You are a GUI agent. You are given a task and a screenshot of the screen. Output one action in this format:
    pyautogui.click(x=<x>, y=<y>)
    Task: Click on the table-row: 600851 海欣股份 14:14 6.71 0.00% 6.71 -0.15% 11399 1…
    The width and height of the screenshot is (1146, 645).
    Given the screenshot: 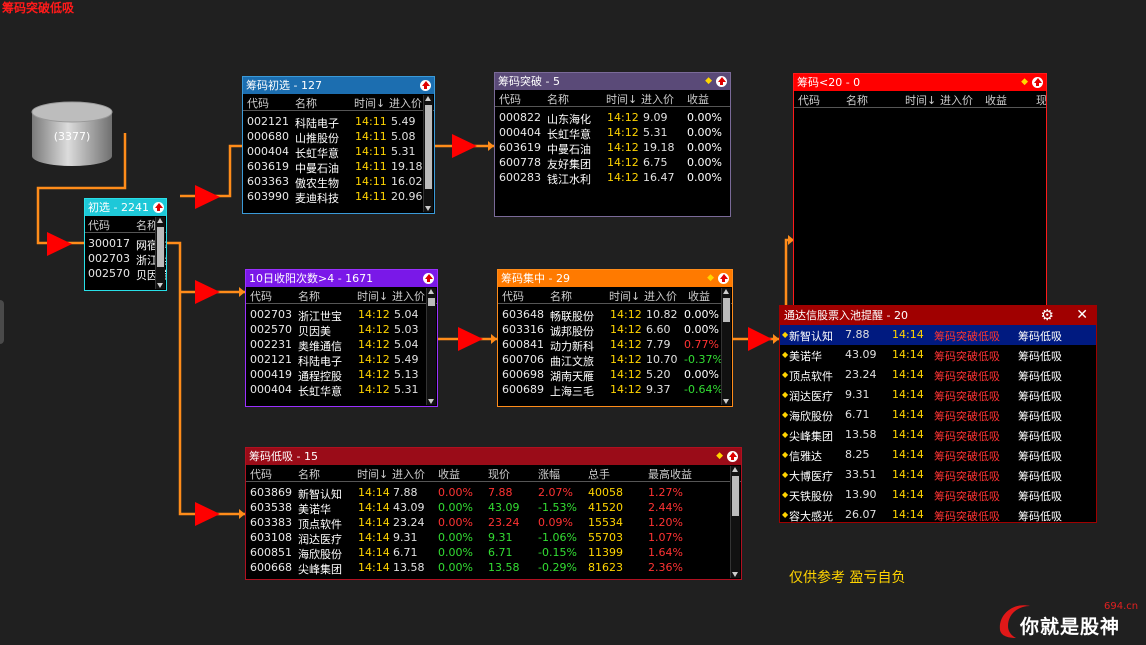 What is the action you would take?
    pyautogui.click(x=493, y=553)
    